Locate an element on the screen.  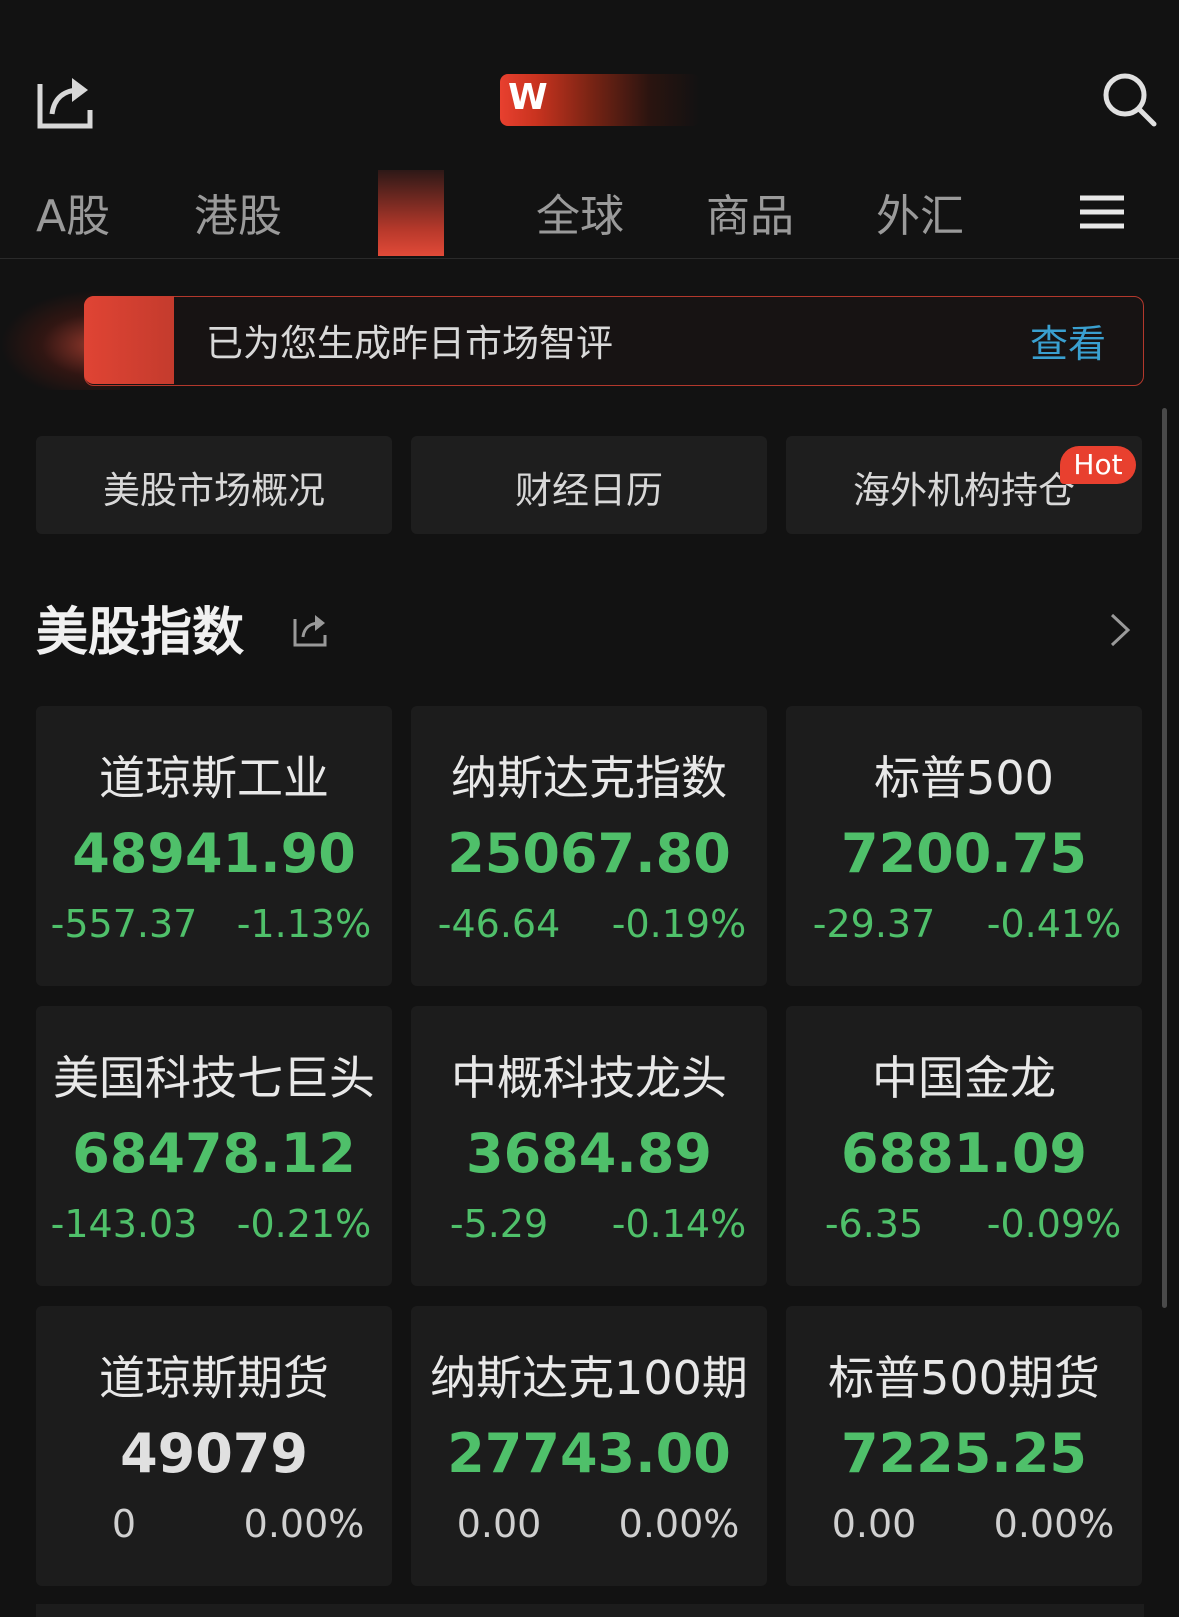
market-tabs: A股 港股 全球 商品 外汇 is located at coordinates (589, 214).